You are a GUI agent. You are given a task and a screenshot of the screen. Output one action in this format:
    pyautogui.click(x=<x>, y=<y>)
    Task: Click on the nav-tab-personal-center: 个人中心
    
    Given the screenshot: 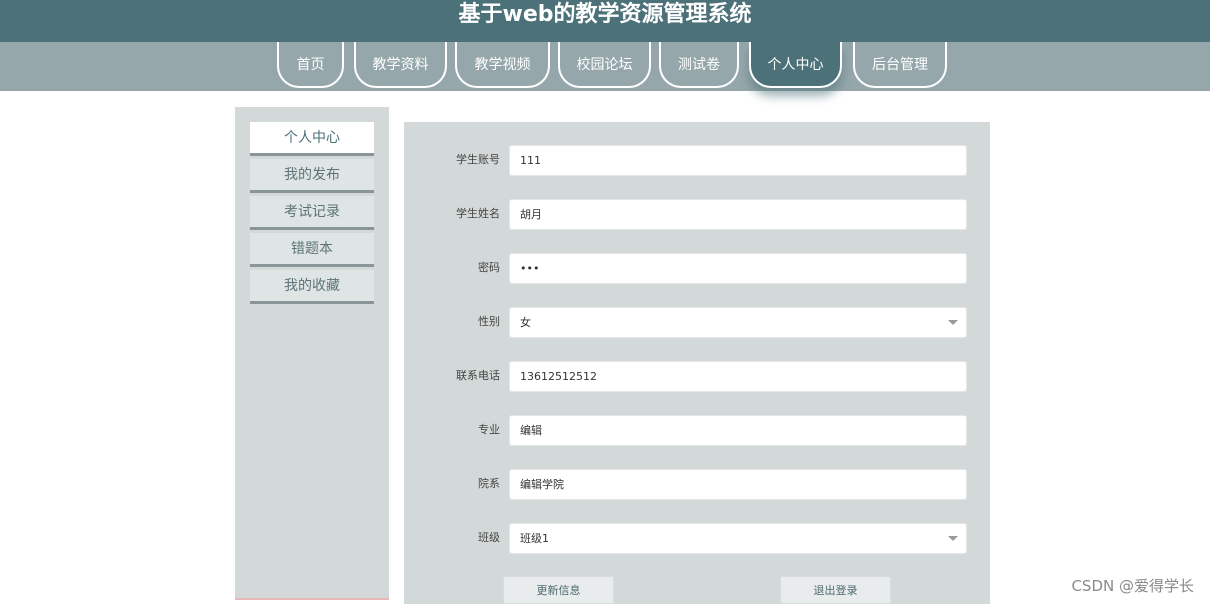 What is the action you would take?
    pyautogui.click(x=795, y=65)
    